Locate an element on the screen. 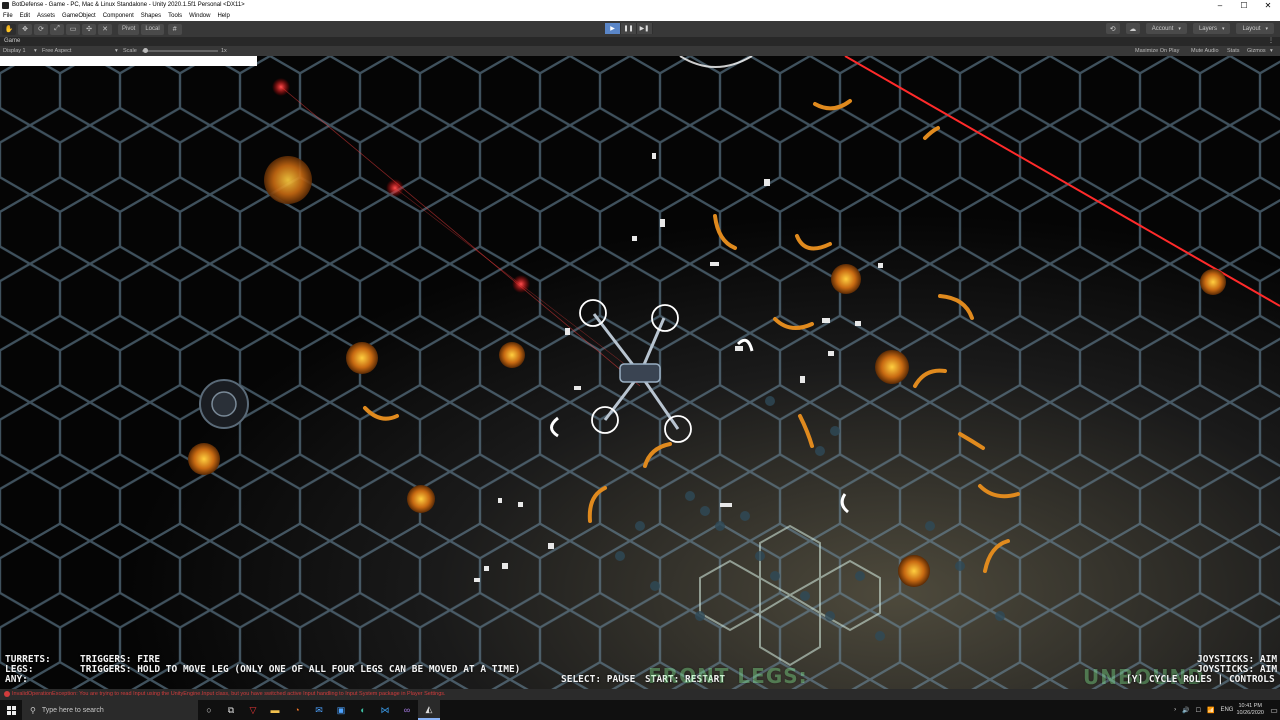 Image resolution: width=1280 pixels, height=720 pixels. clock-date: 10/26/2020 is located at coordinates (1250, 713).